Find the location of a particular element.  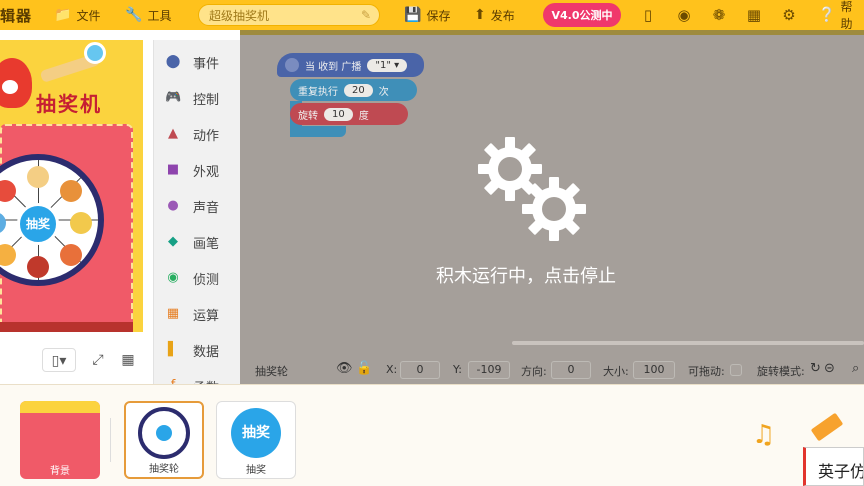

tools-menu-label: 工具 is located at coordinates (159, 15).